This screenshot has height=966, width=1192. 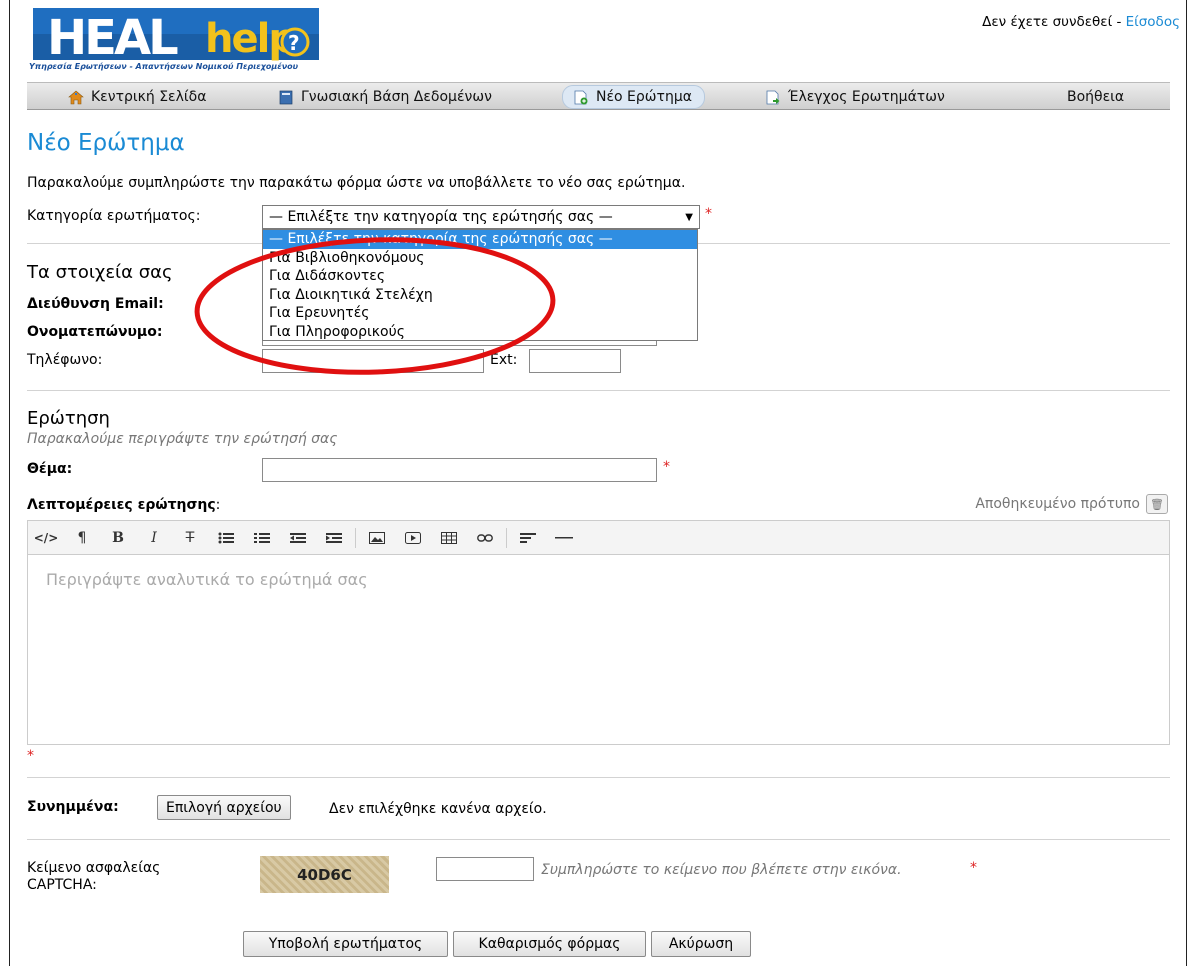 What do you see at coordinates (459, 470) in the screenshot?
I see `subject-field` at bounding box center [459, 470].